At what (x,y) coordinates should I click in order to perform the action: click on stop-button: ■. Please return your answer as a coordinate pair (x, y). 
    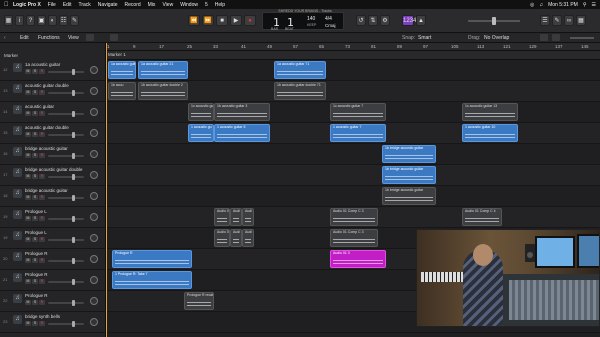
    Looking at the image, I should click on (222, 20).